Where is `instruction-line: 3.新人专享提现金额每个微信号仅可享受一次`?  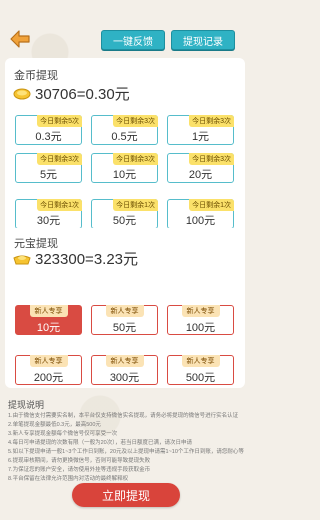 instruction-line: 3.新人专享提现金额每个微信号仅可享受一次 is located at coordinates (63, 434).